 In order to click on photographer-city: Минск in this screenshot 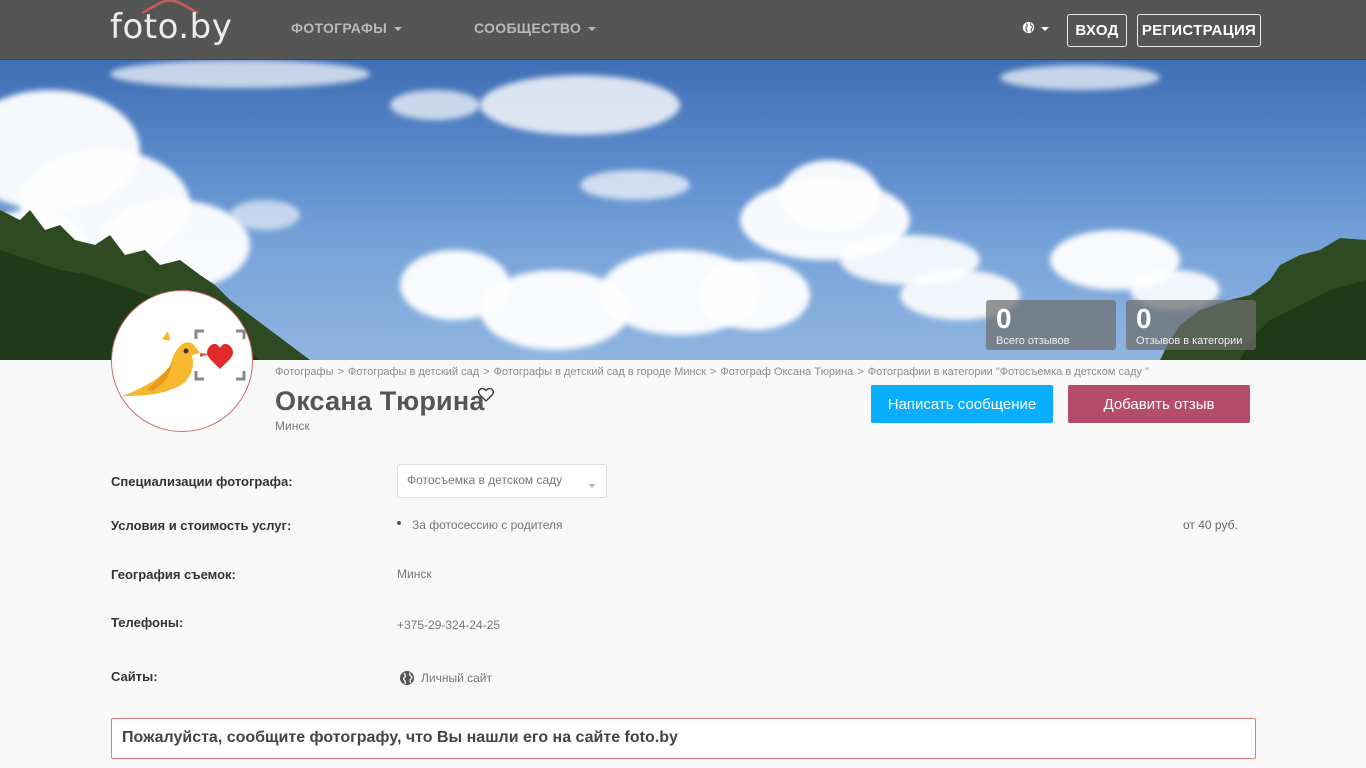, I will do `click(292, 426)`.